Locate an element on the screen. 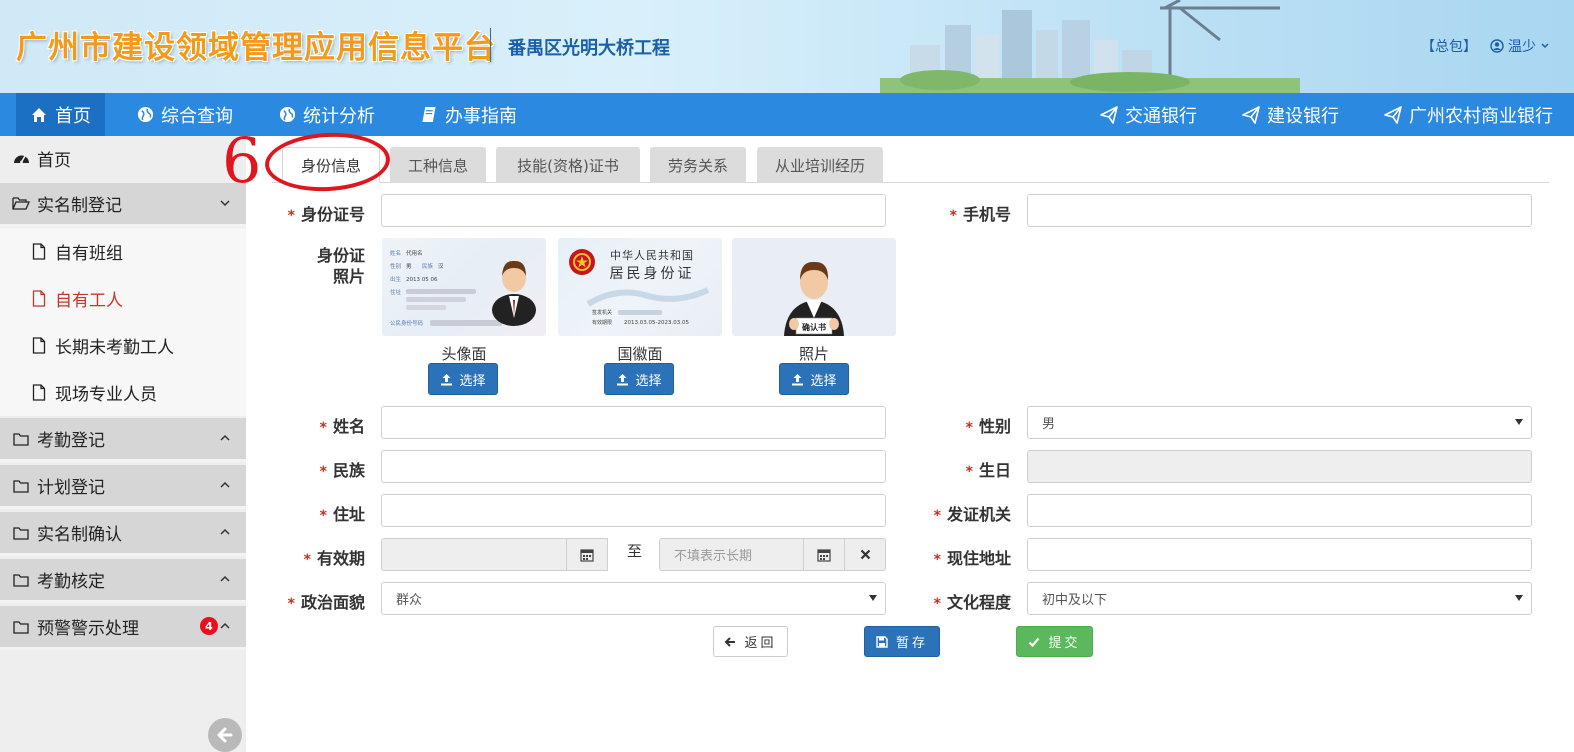 The height and width of the screenshot is (752, 1574). nav-stats: 统计分析 is located at coordinates (326, 114).